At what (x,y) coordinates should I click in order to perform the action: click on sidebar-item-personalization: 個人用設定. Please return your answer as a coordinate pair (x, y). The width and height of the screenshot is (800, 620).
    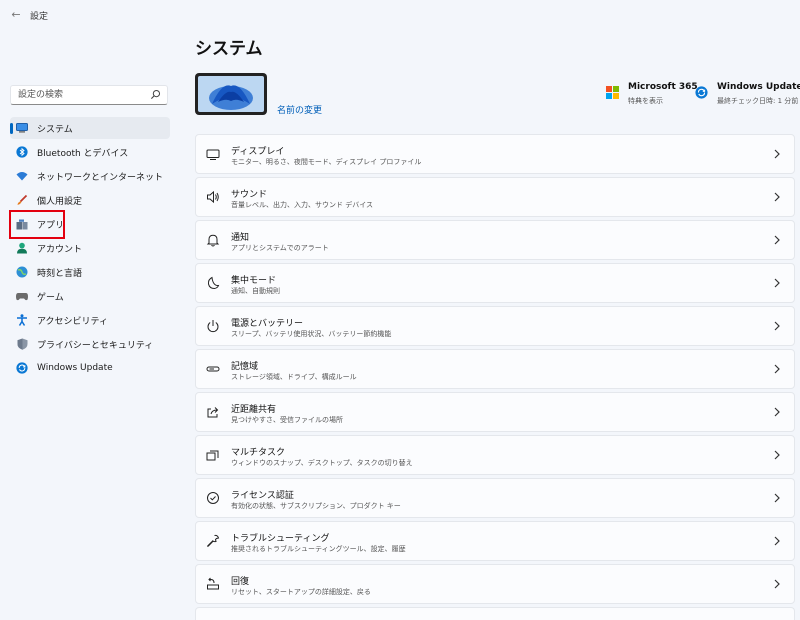
    Looking at the image, I should click on (90, 200).